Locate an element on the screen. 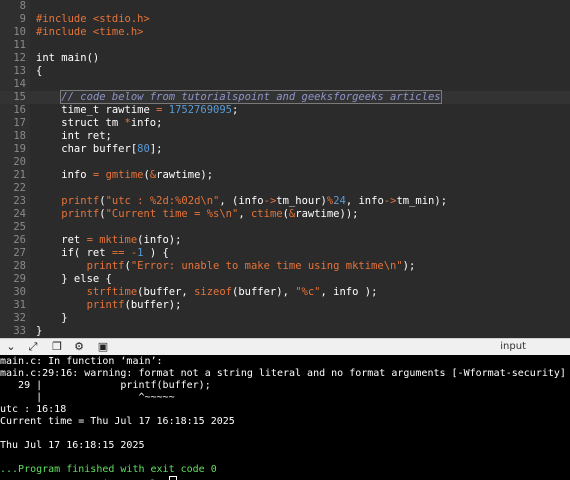  console-text: 29 | printf(buffer); is located at coordinates (105, 385).